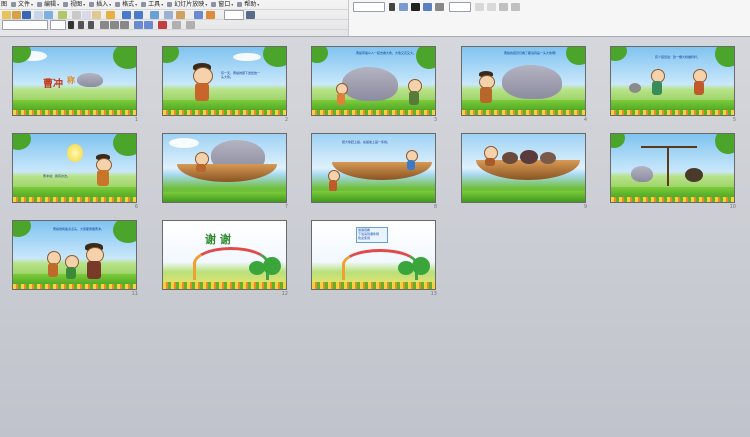 The width and height of the screenshot is (750, 437). Describe the element at coordinates (26, 15) in the screenshot. I see `save-icon` at that location.